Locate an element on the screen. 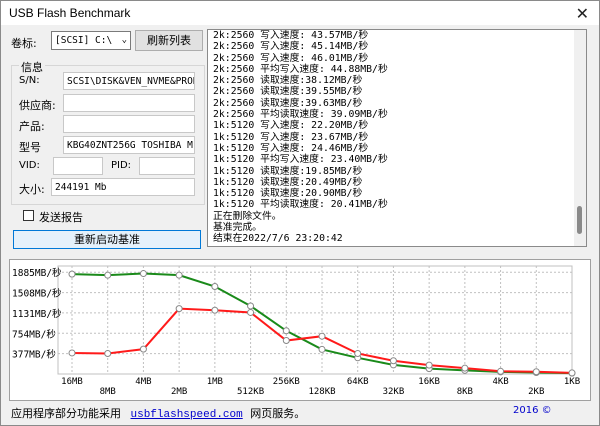 Image resolution: width=600 pixels, height=426 pixels. send-report-checkbox is located at coordinates (28, 215).